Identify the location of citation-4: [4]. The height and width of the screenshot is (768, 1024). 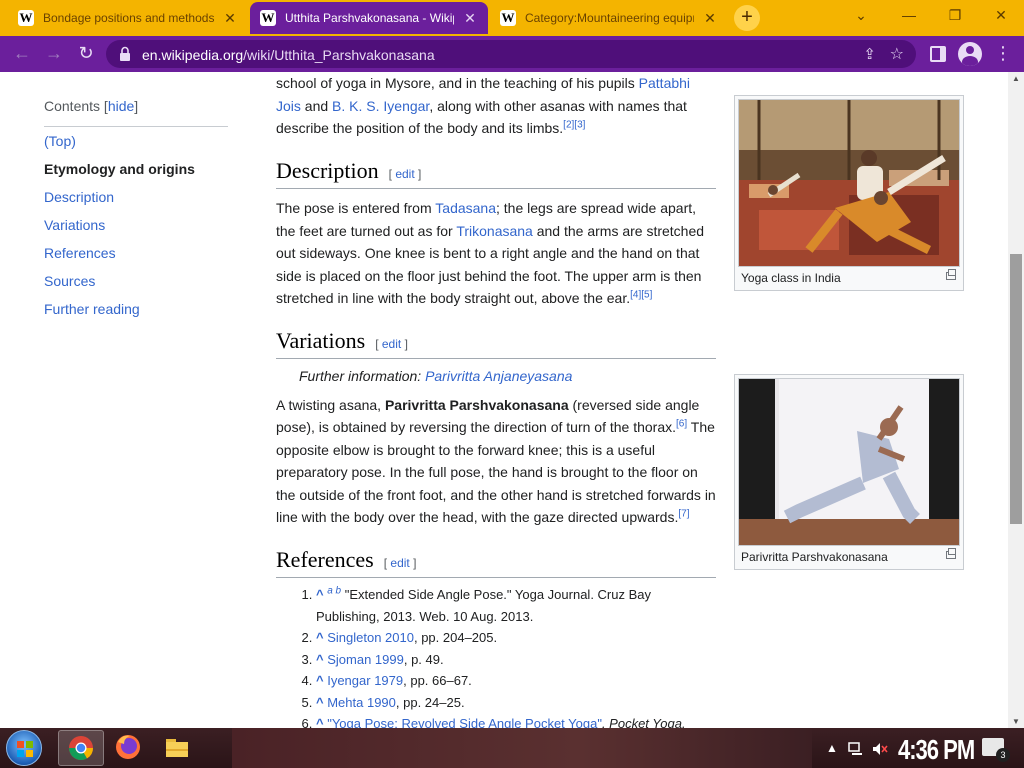
(635, 294).